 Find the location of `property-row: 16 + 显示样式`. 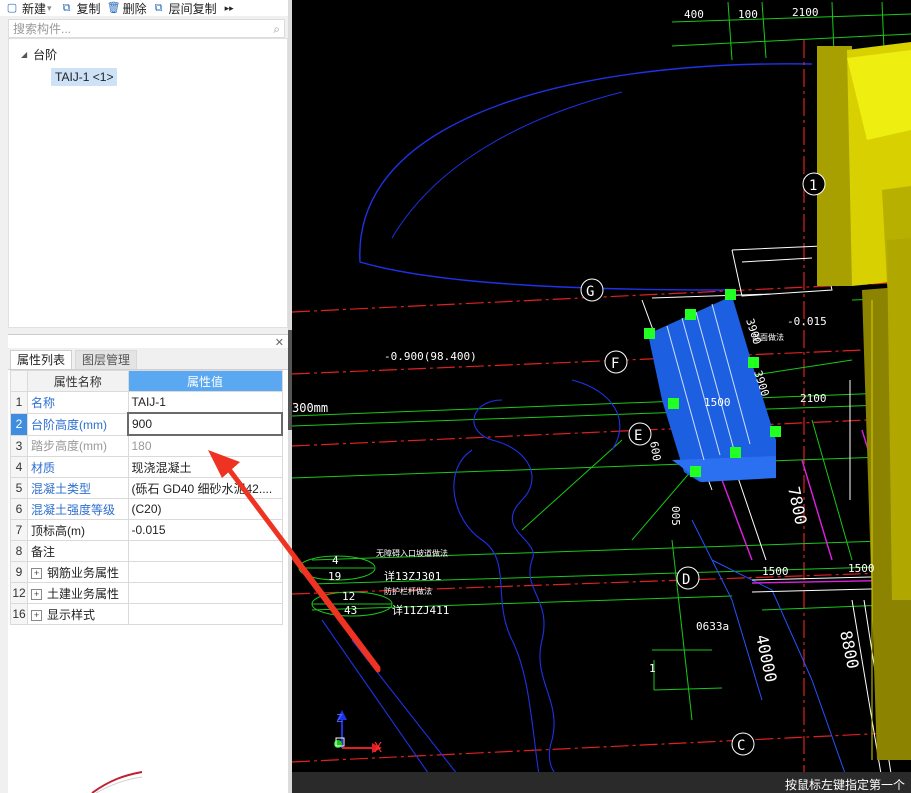

property-row: 16 + 显示样式 is located at coordinates (146, 614).